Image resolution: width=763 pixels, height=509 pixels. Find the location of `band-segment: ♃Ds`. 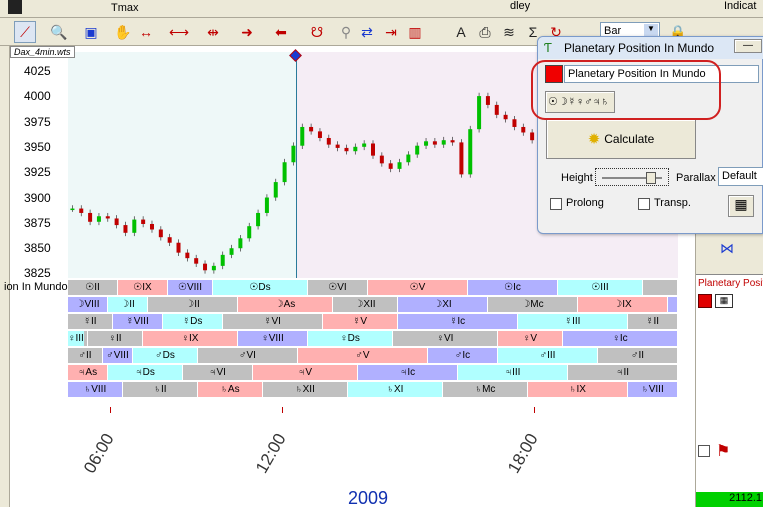

band-segment: ♃Ds is located at coordinates (145, 372).